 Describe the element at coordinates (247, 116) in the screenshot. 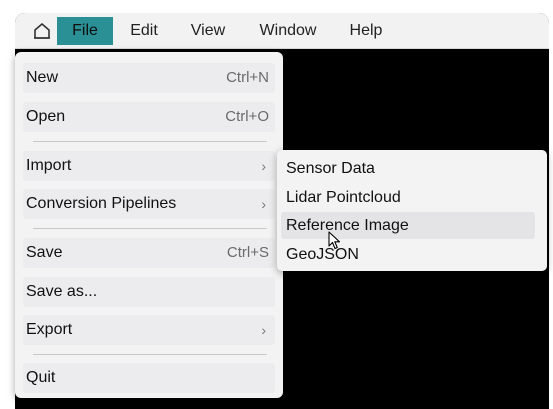

I see `shortcut-label: Ctrl+O` at that location.